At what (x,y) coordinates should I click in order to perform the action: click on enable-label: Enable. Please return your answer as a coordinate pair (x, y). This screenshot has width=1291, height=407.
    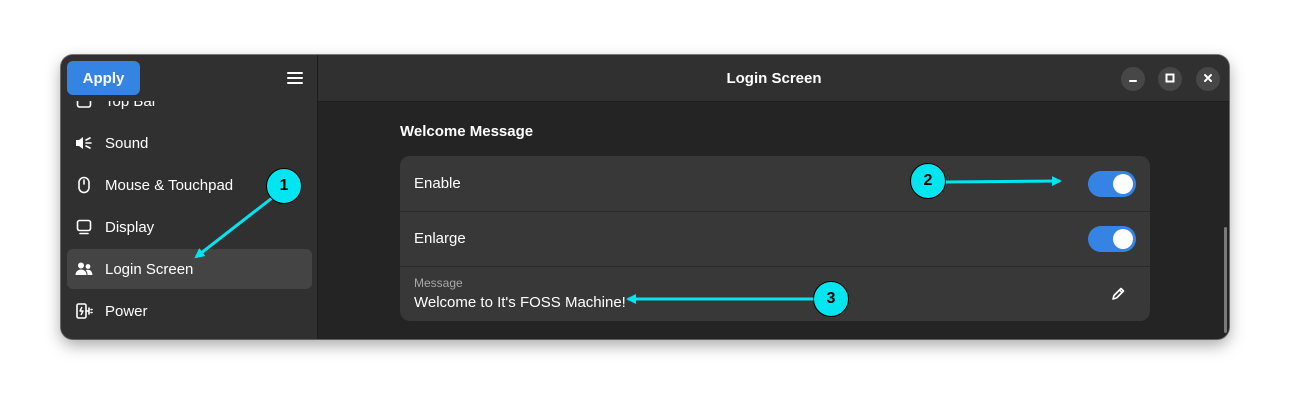
    Looking at the image, I should click on (437, 183).